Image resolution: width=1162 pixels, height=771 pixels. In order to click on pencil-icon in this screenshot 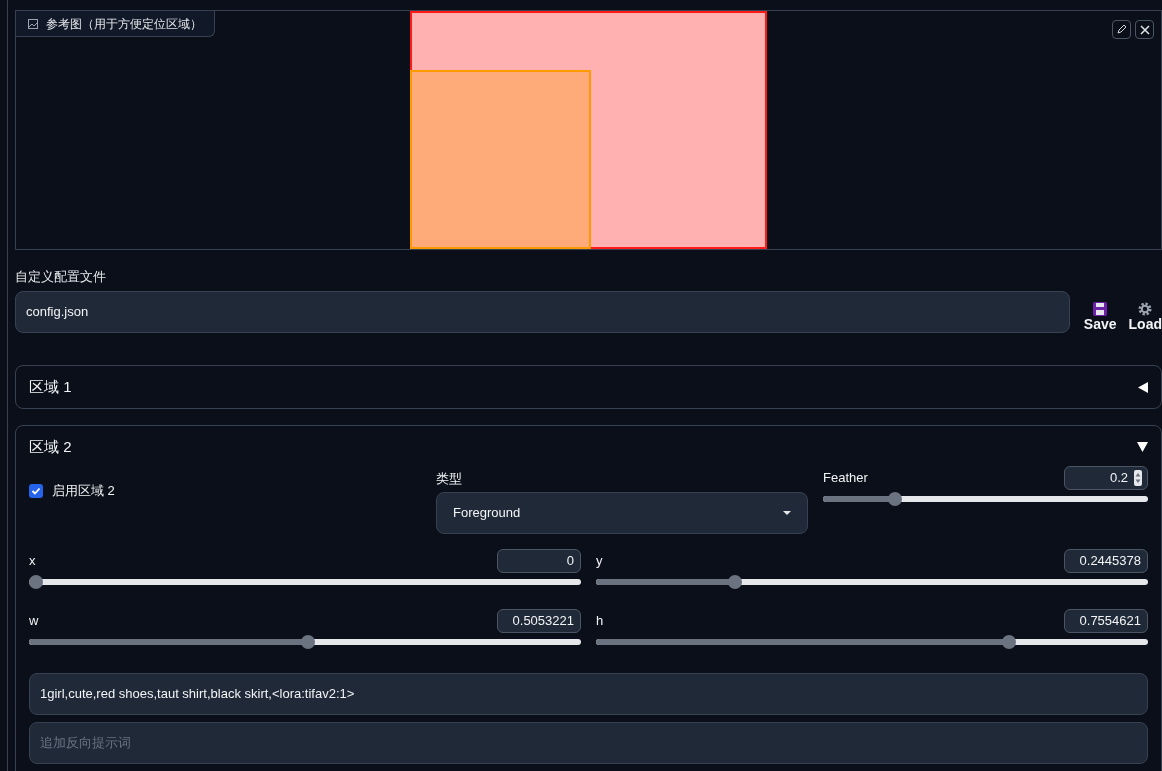, I will do `click(1121, 29)`.